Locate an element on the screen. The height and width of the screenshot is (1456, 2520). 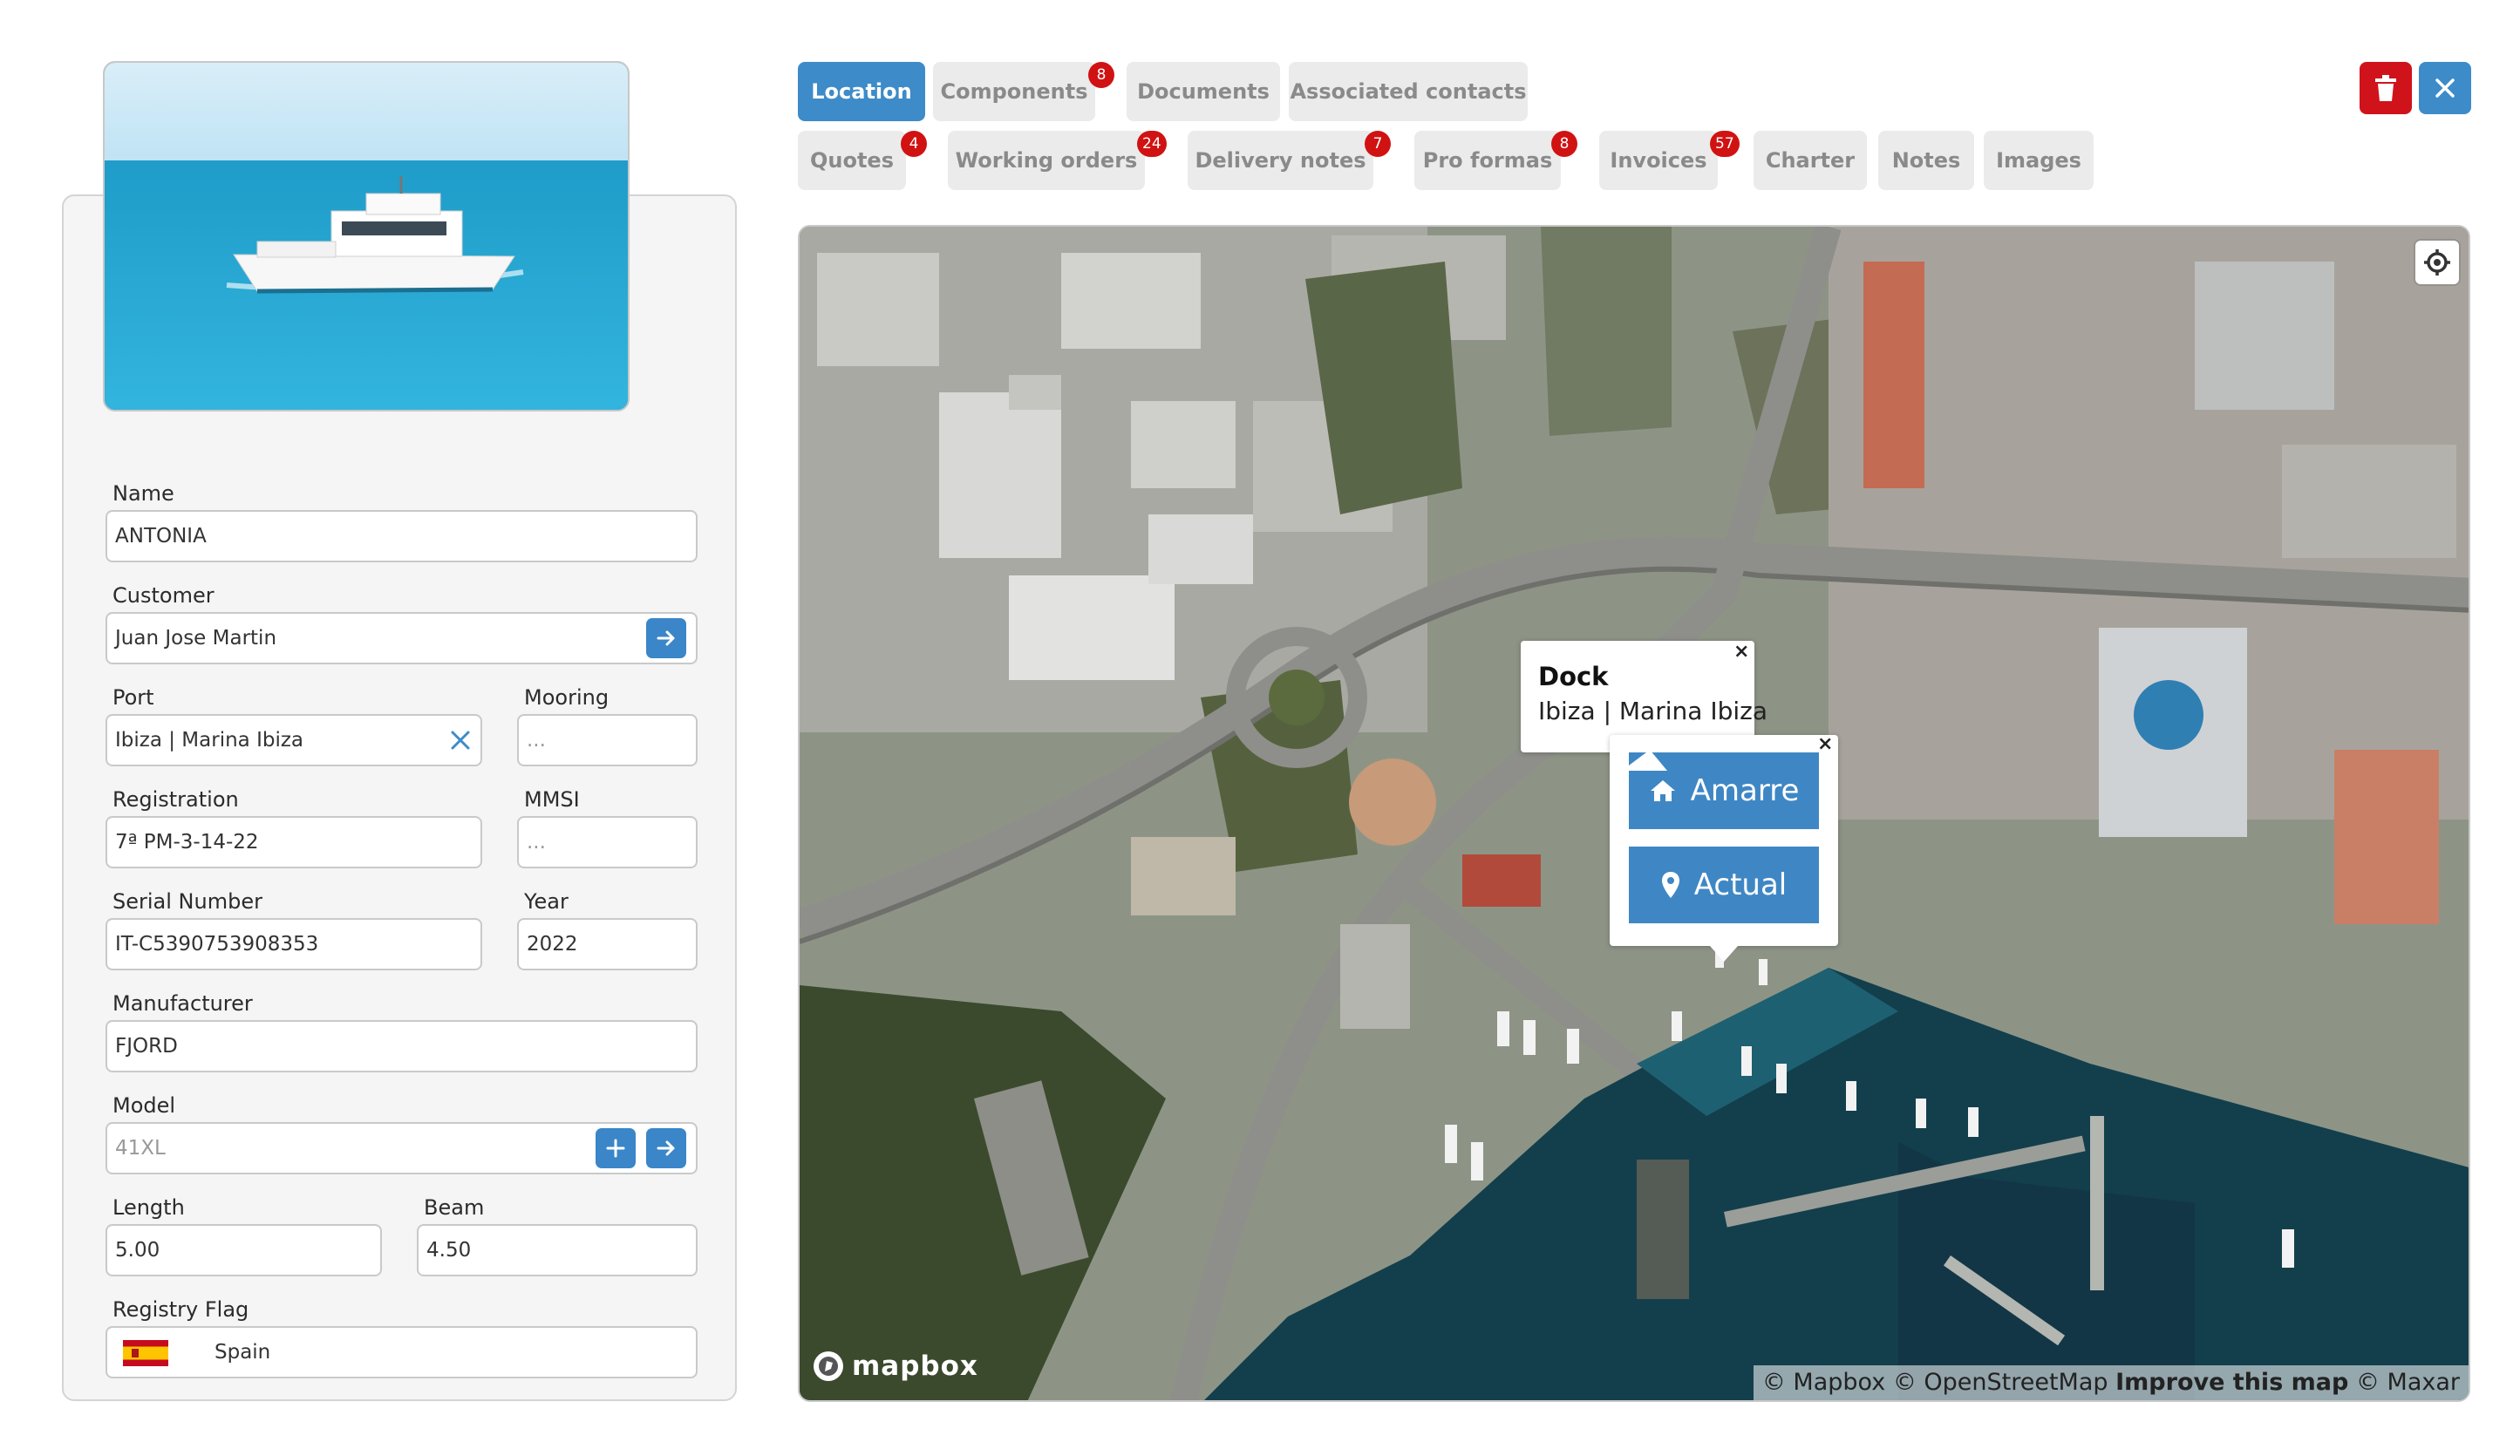
model-open-button is located at coordinates (666, 1148).